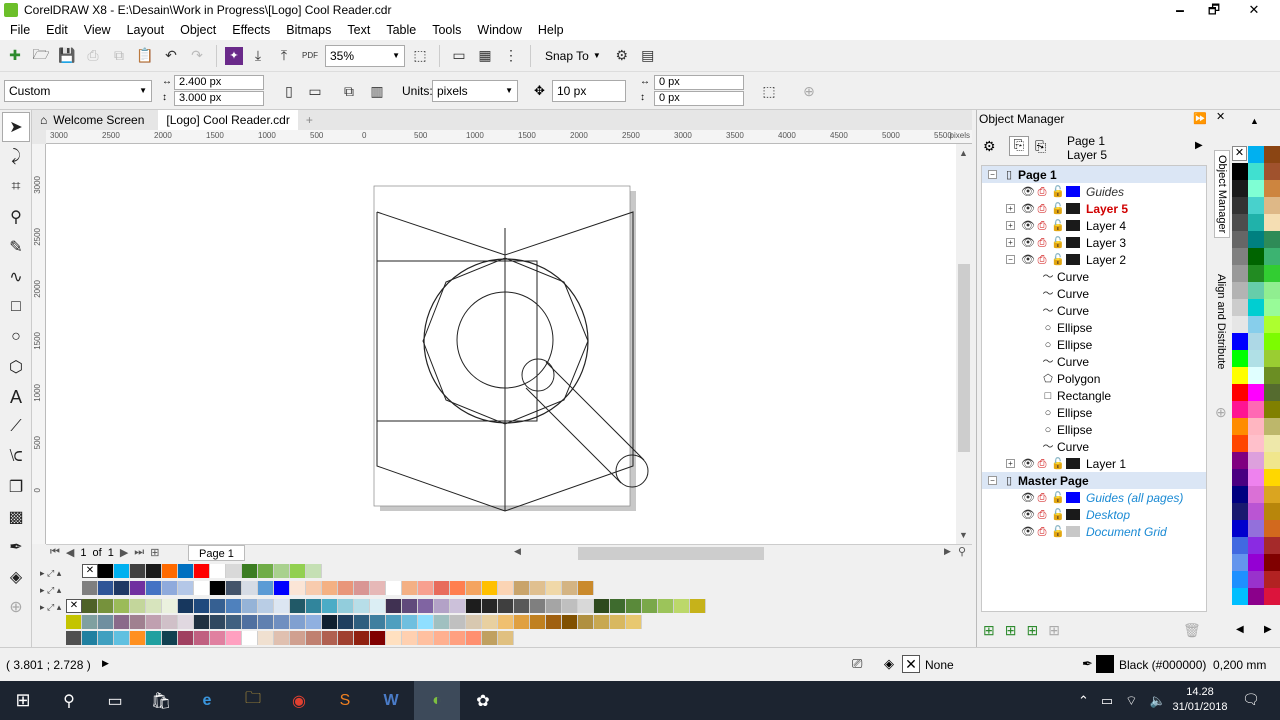 The width and height of the screenshot is (1280, 720). What do you see at coordinates (377, 91) in the screenshot?
I see `current-page-icon: ▥` at bounding box center [377, 91].